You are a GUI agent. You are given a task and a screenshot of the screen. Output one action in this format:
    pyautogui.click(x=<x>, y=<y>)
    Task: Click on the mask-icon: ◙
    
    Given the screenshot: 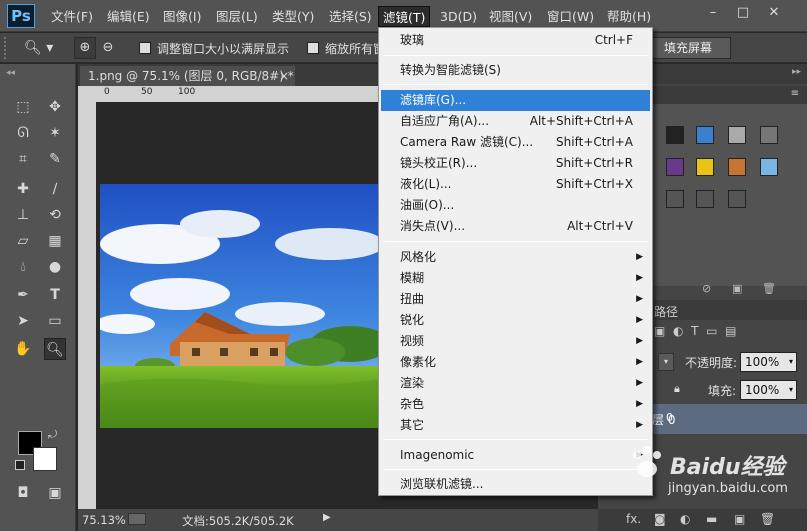 What is the action you would take?
    pyautogui.click(x=660, y=519)
    